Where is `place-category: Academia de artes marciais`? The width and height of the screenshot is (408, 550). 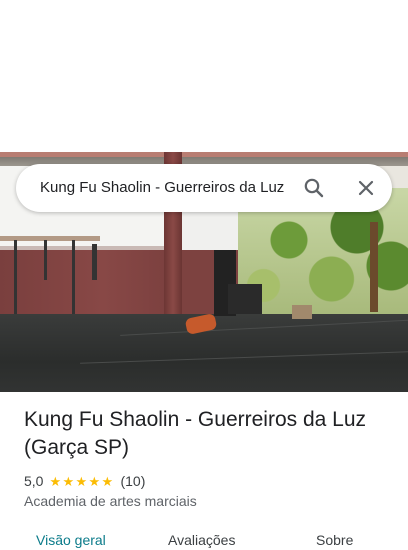 place-category: Academia de artes marciais is located at coordinates (110, 501).